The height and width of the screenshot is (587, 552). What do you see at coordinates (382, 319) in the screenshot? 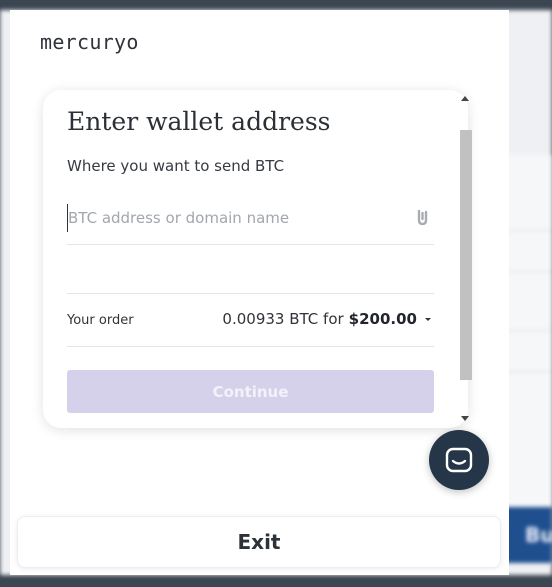
I see `order-fiat-amount: $200.00` at bounding box center [382, 319].